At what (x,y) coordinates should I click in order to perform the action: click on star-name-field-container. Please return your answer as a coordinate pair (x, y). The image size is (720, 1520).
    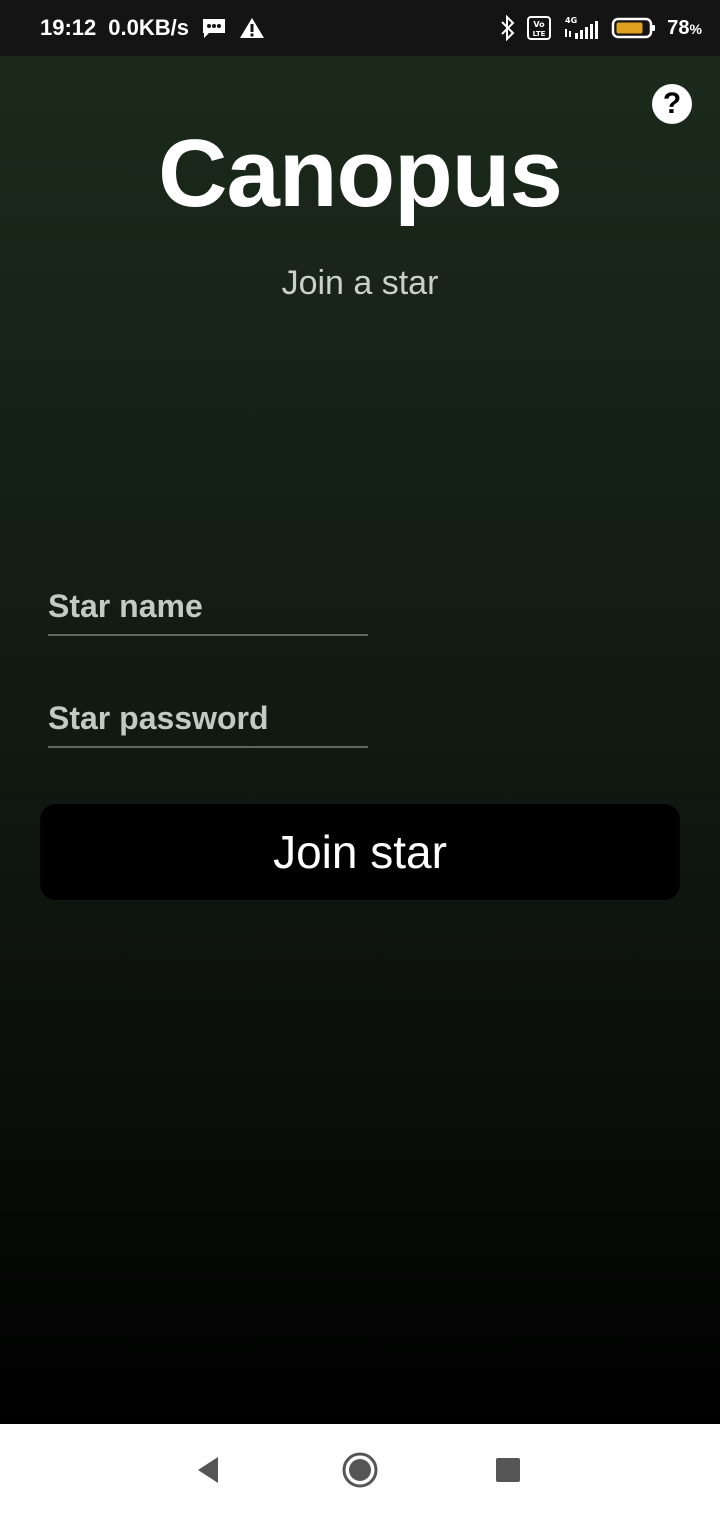
    Looking at the image, I should click on (208, 607).